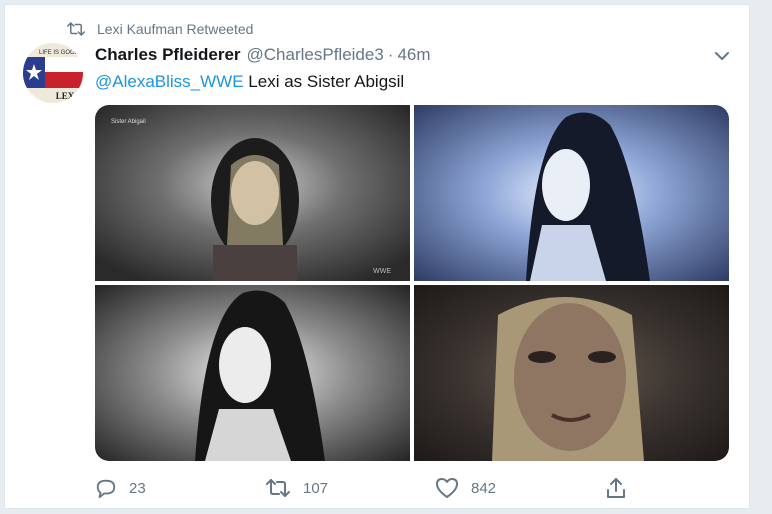  What do you see at coordinates (106, 489) in the screenshot?
I see `reply-icon` at bounding box center [106, 489].